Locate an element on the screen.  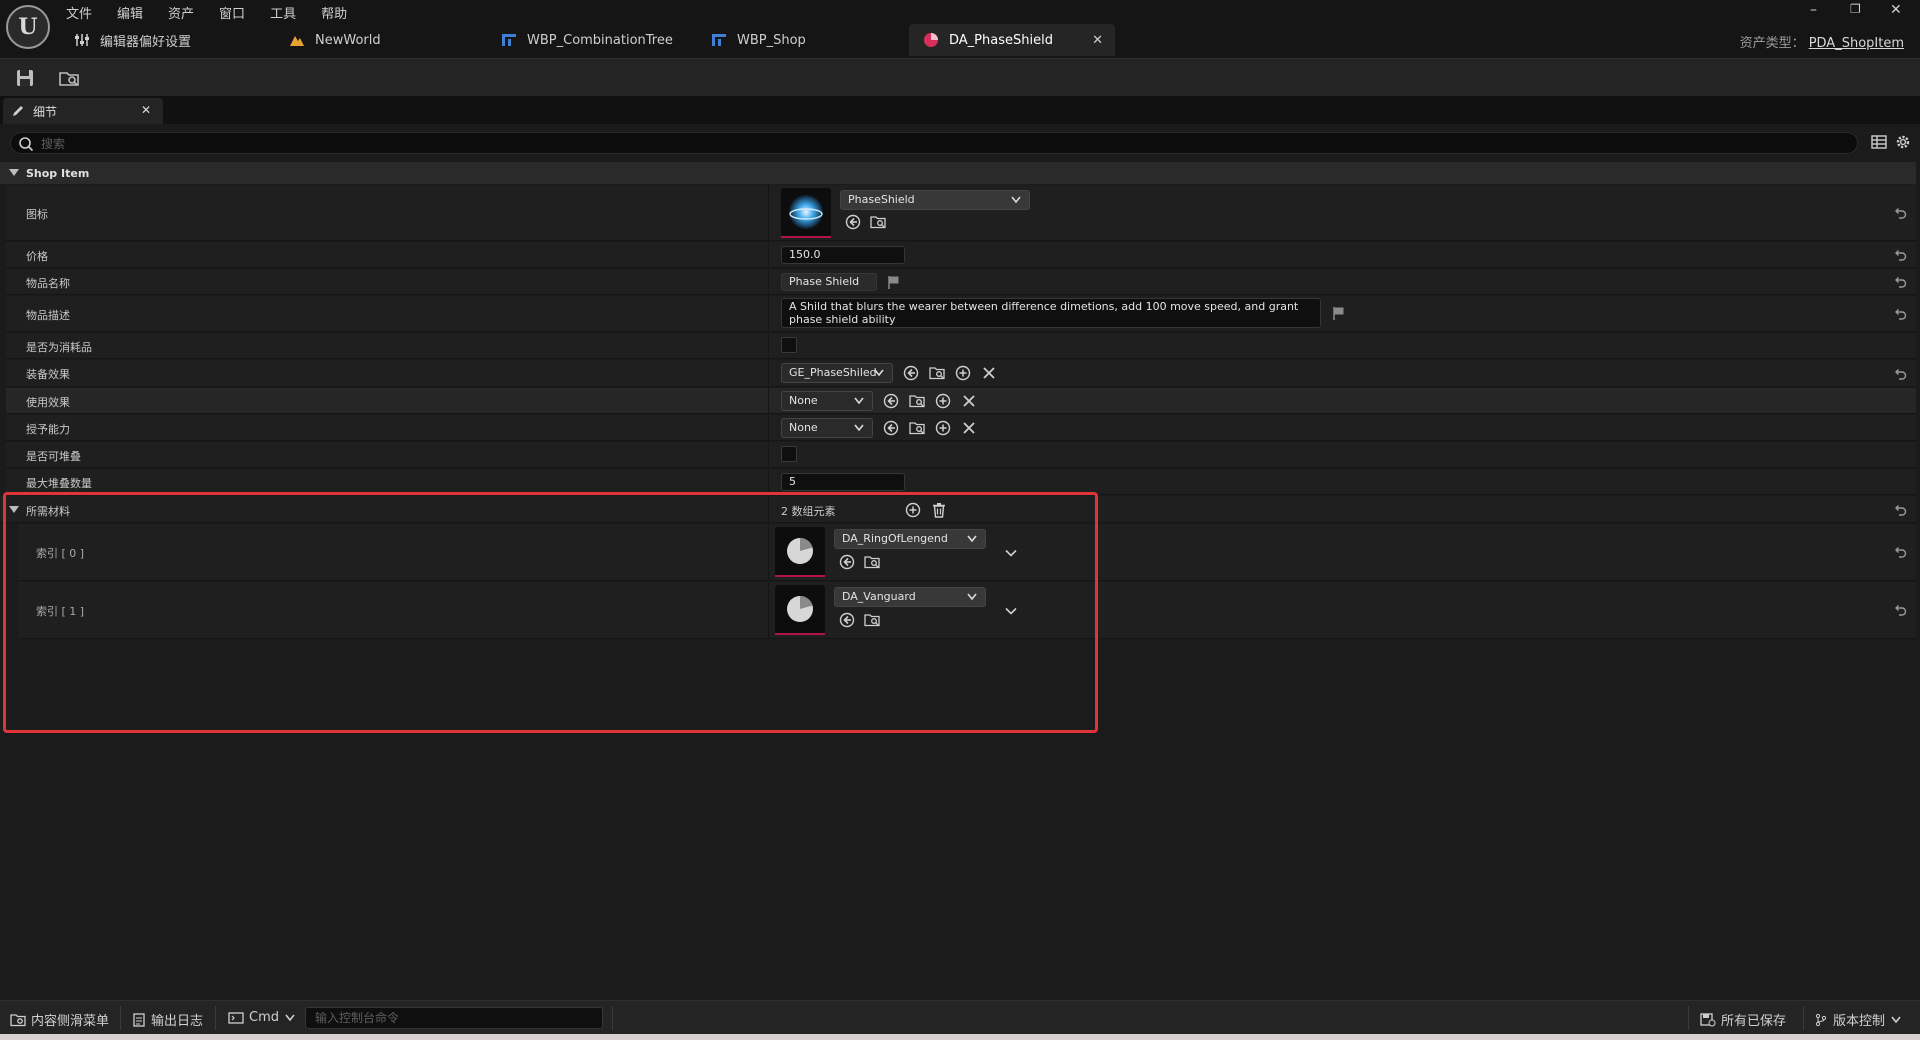
view-options-icon is located at coordinates (1879, 142).